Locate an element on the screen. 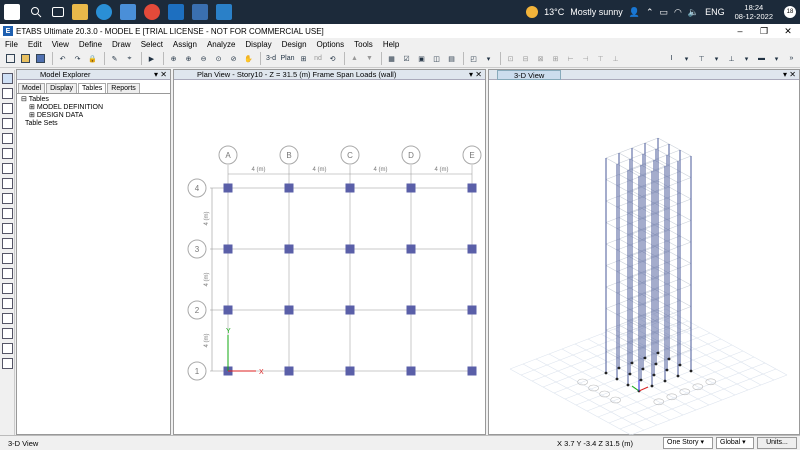 The width and height of the screenshot is (800, 450). misc-snap-icon: ⊢ is located at coordinates (570, 58).